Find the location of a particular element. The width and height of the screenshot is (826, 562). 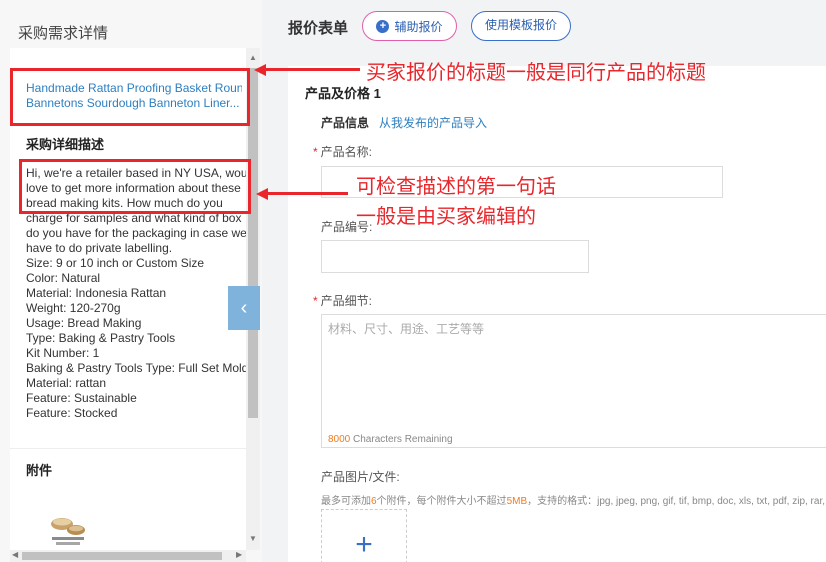

template-quote-button: 使用模板报价 is located at coordinates (521, 26).